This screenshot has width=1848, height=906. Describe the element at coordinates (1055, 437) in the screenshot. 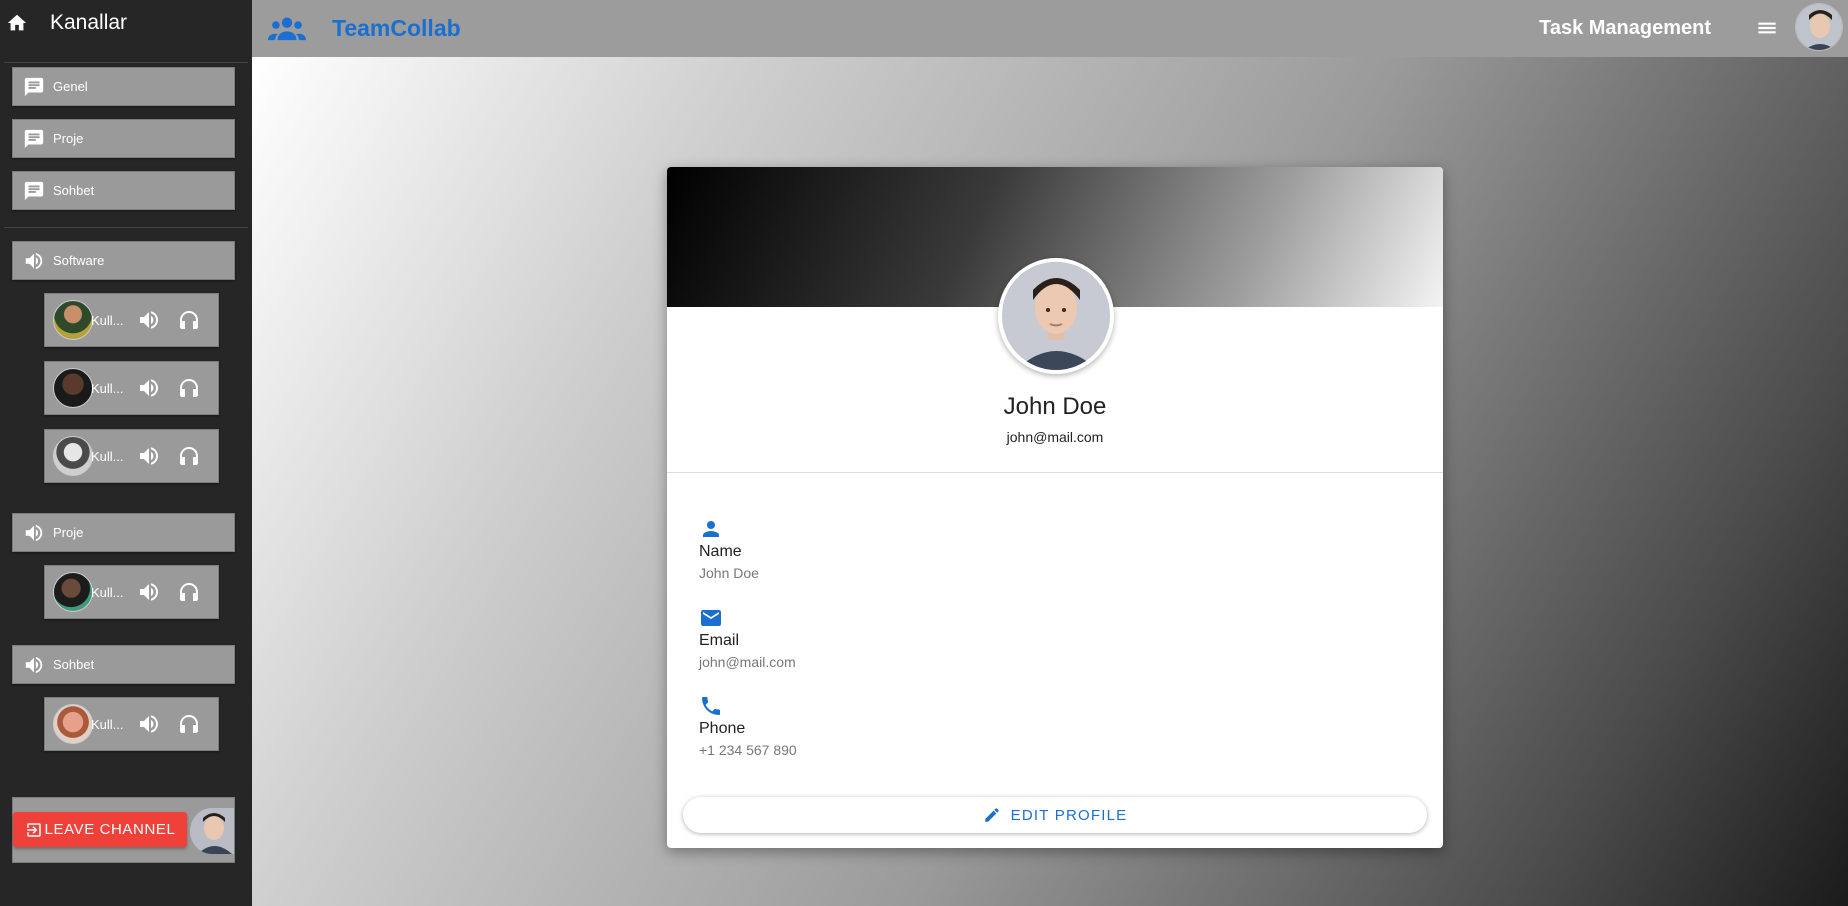

I see `profile-email: john@mail.com` at that location.